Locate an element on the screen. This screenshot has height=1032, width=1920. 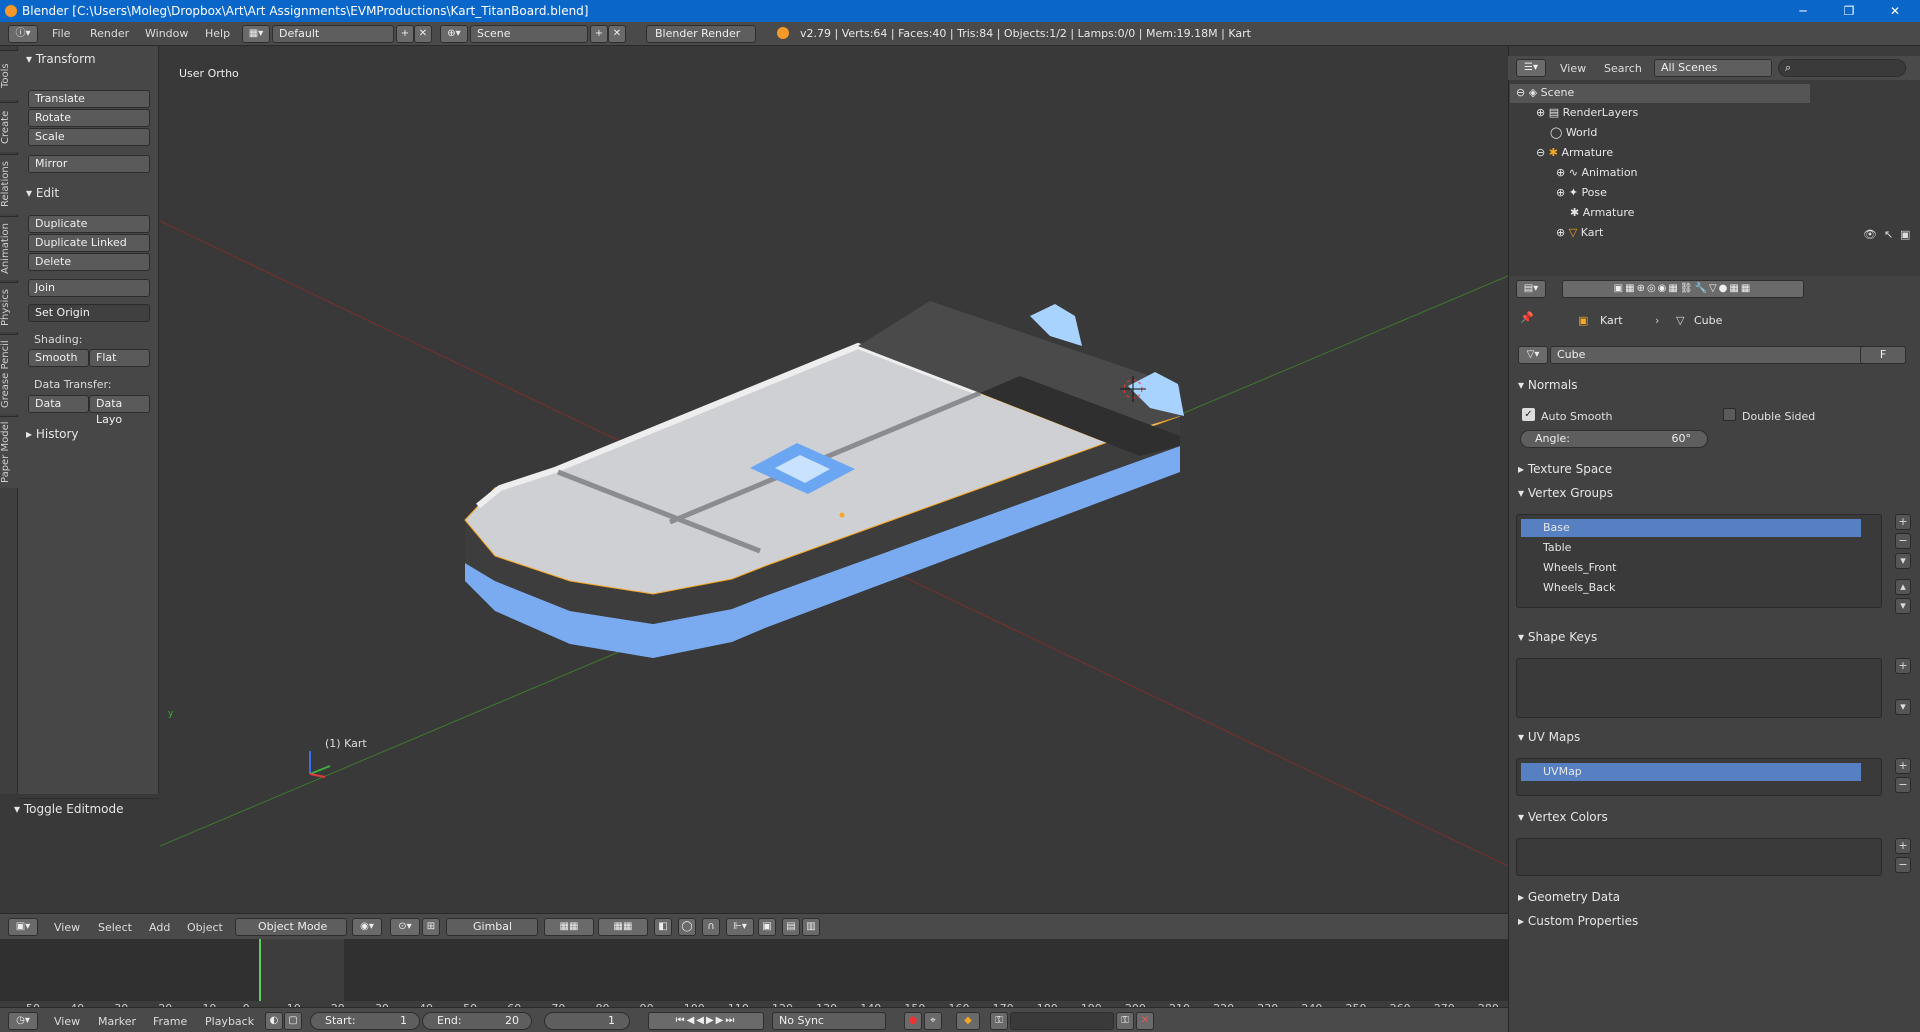
remove-vertex-group-button: − is located at coordinates (1903, 541).